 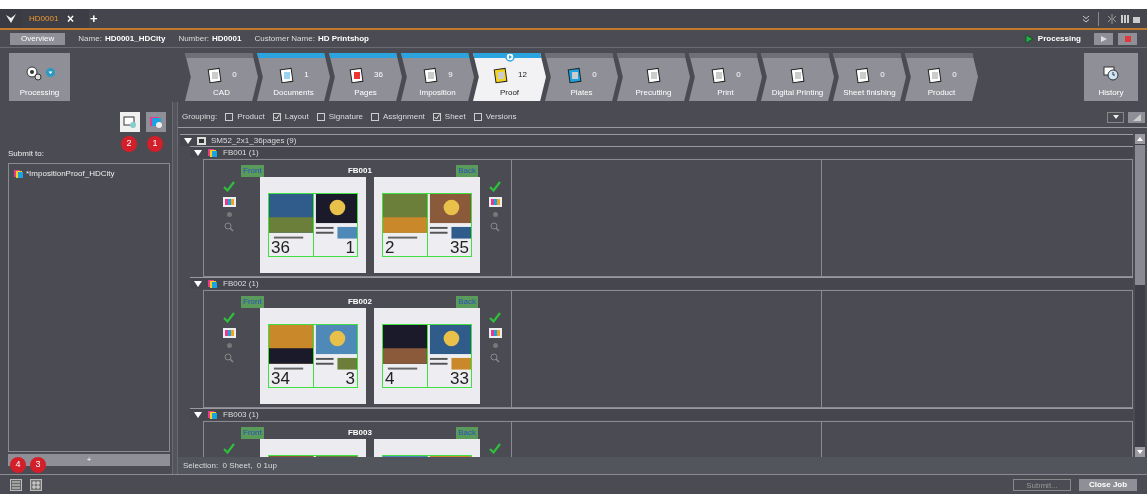 I want to click on selection-status: Selection: 0 Sheet, 0 1up, so click(x=230, y=465).